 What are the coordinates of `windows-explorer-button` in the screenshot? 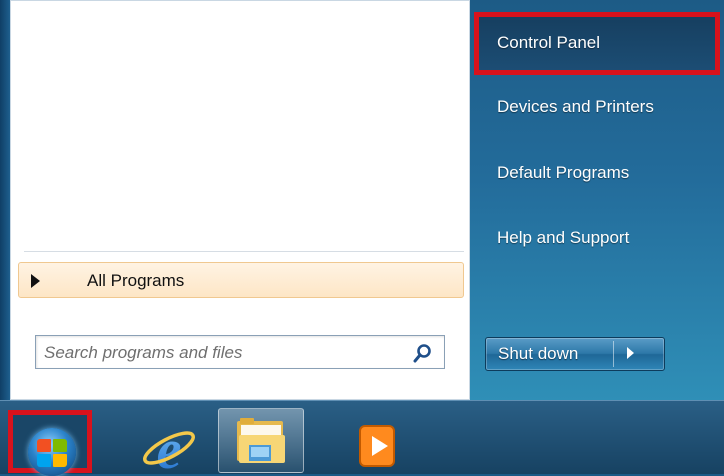 It's located at (261, 440).